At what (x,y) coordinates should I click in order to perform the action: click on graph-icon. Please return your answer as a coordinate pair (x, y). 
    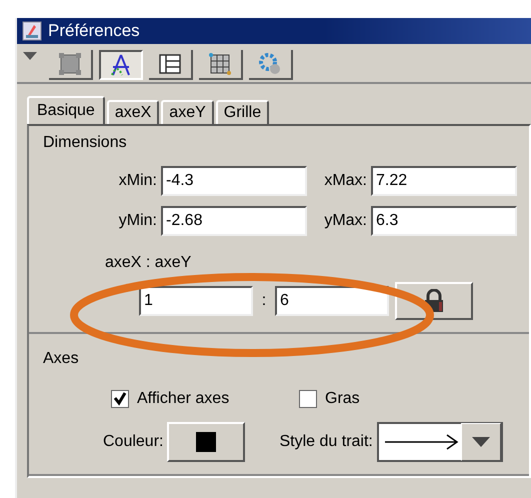
    Looking at the image, I should click on (121, 65).